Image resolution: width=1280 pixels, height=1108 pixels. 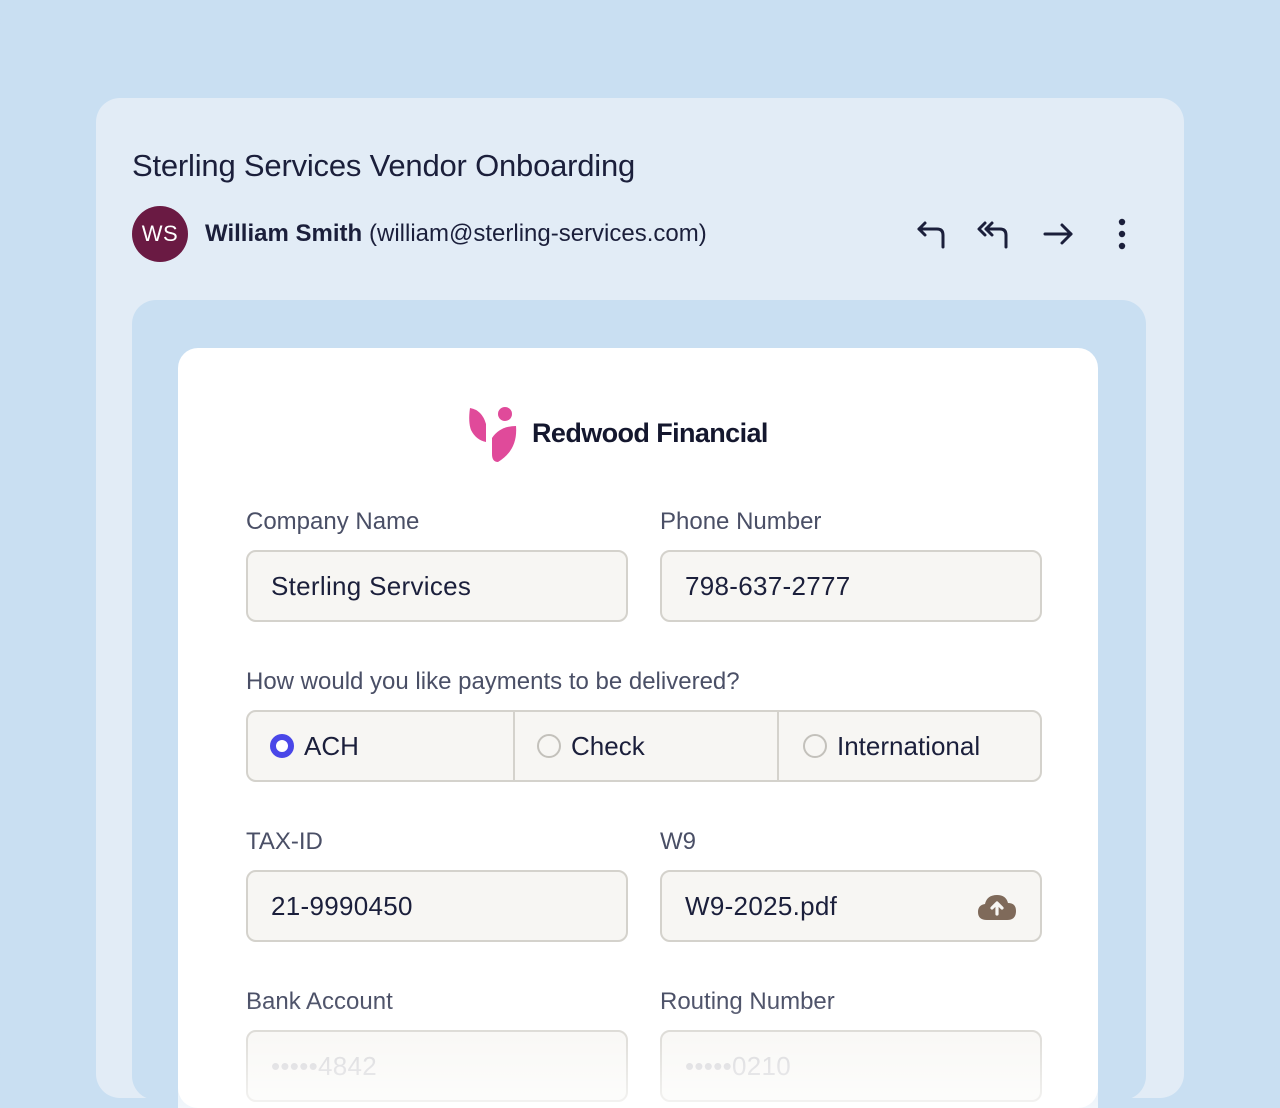 I want to click on payment-option-label: International, so click(x=909, y=745).